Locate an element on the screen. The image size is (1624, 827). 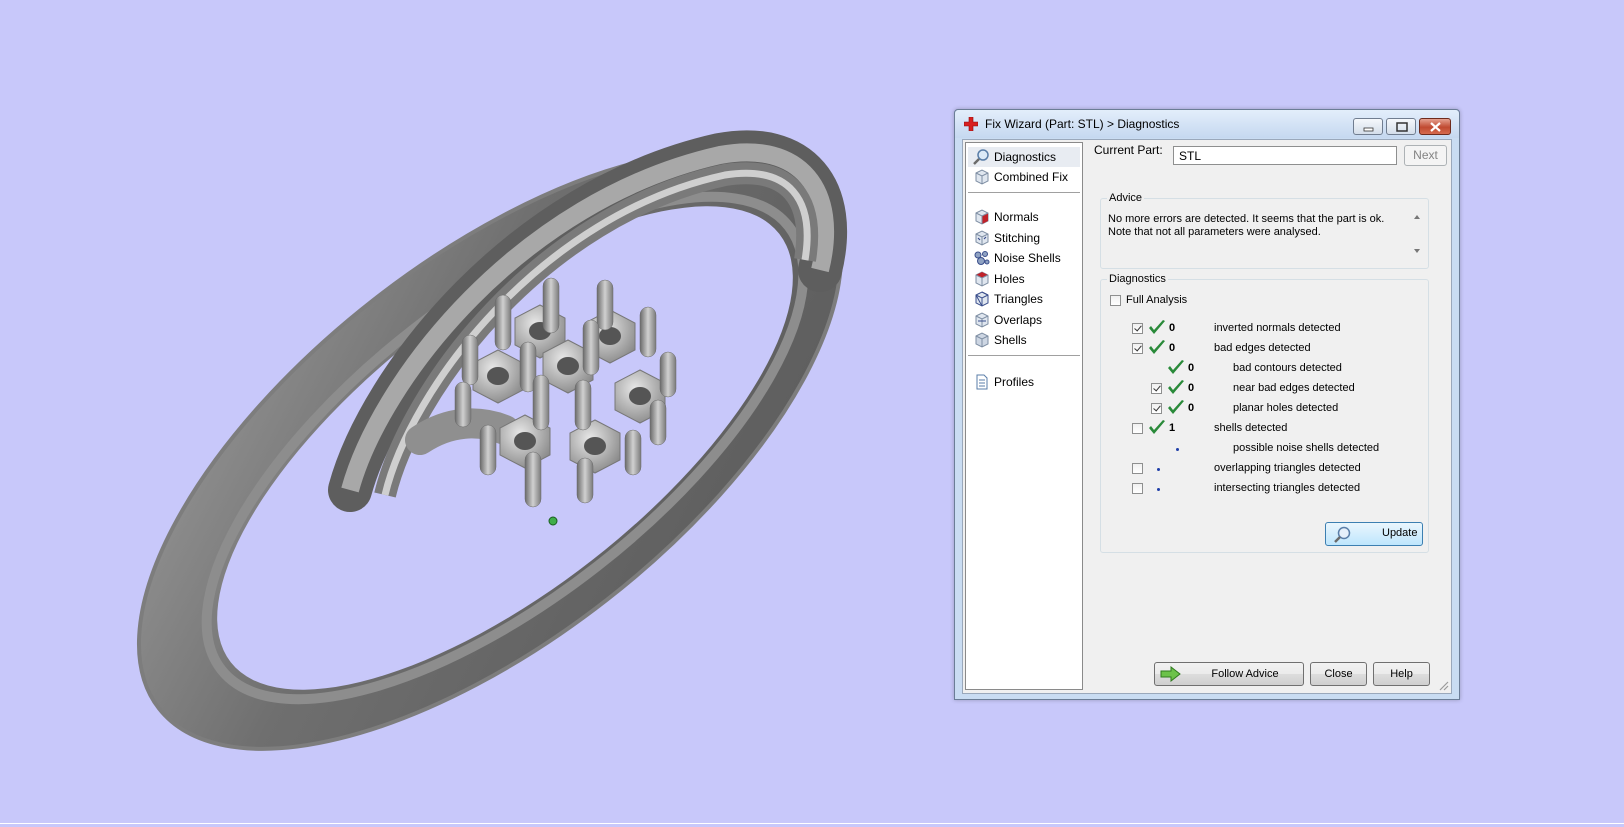
triangles-cube-icon is located at coordinates (982, 299).